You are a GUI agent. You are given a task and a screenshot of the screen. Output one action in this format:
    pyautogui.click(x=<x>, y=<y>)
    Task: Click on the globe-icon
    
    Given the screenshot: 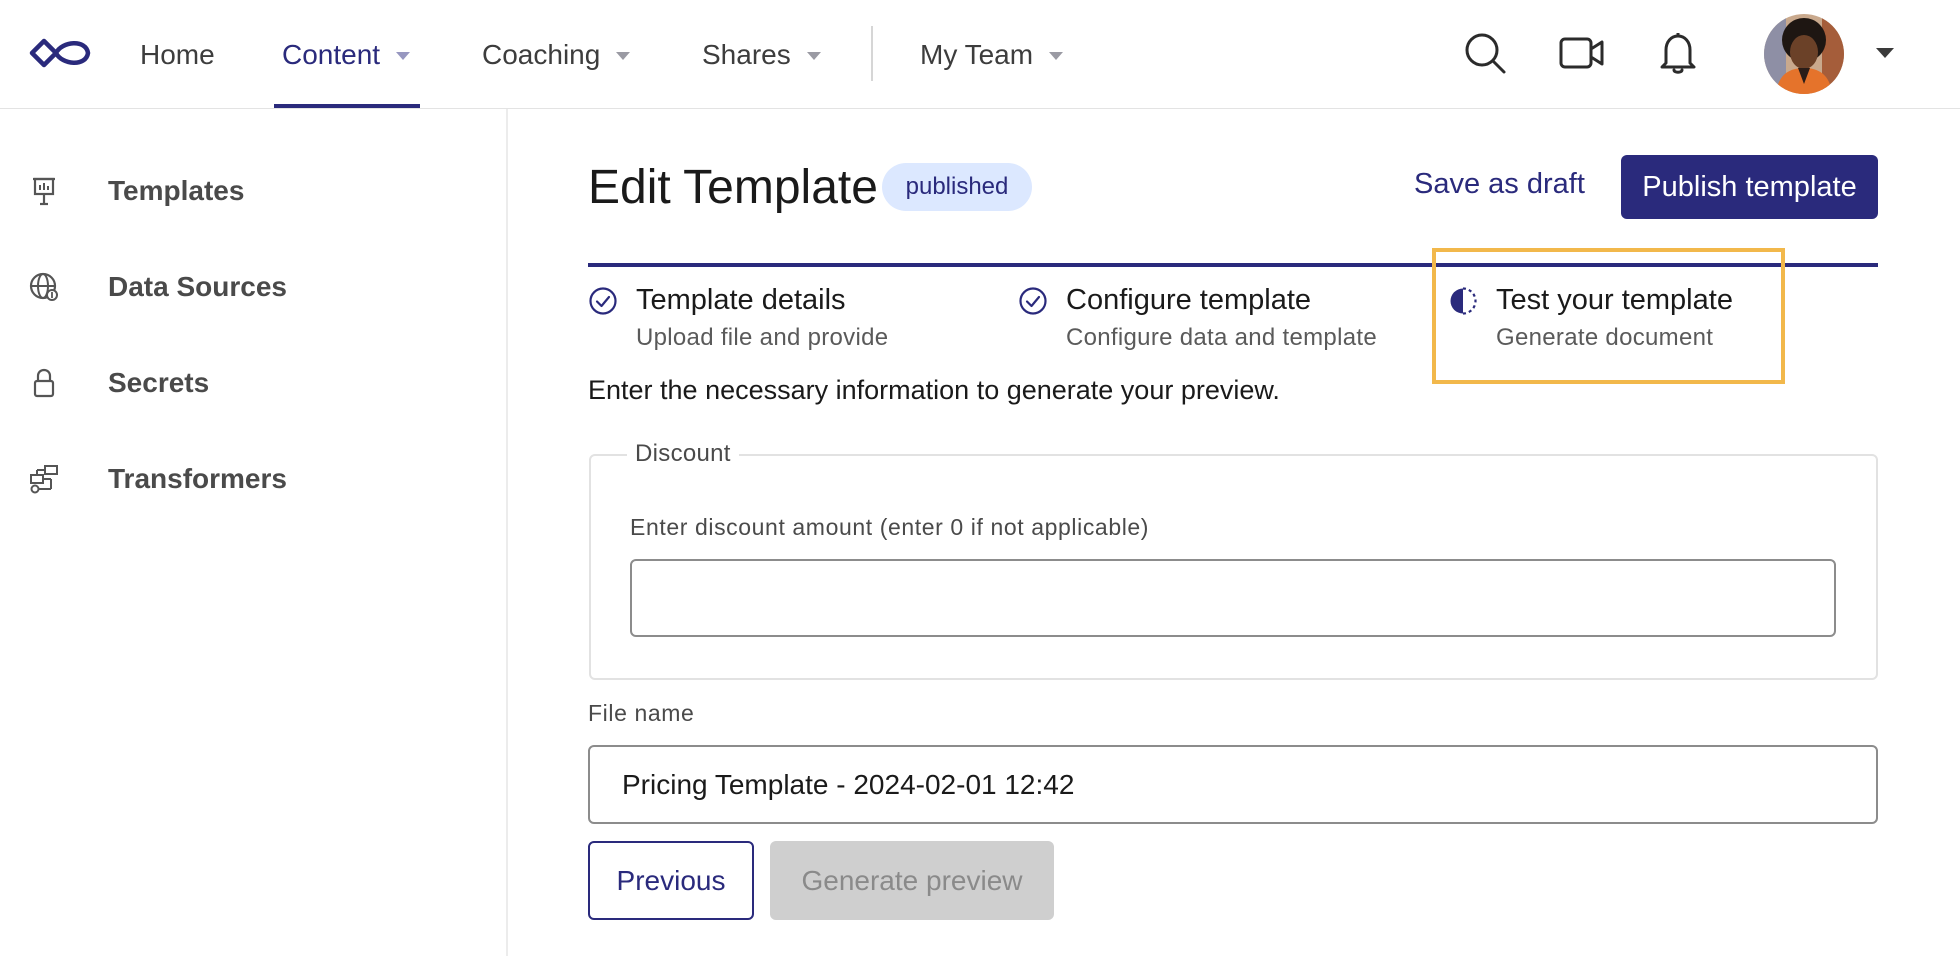 What is the action you would take?
    pyautogui.click(x=44, y=287)
    